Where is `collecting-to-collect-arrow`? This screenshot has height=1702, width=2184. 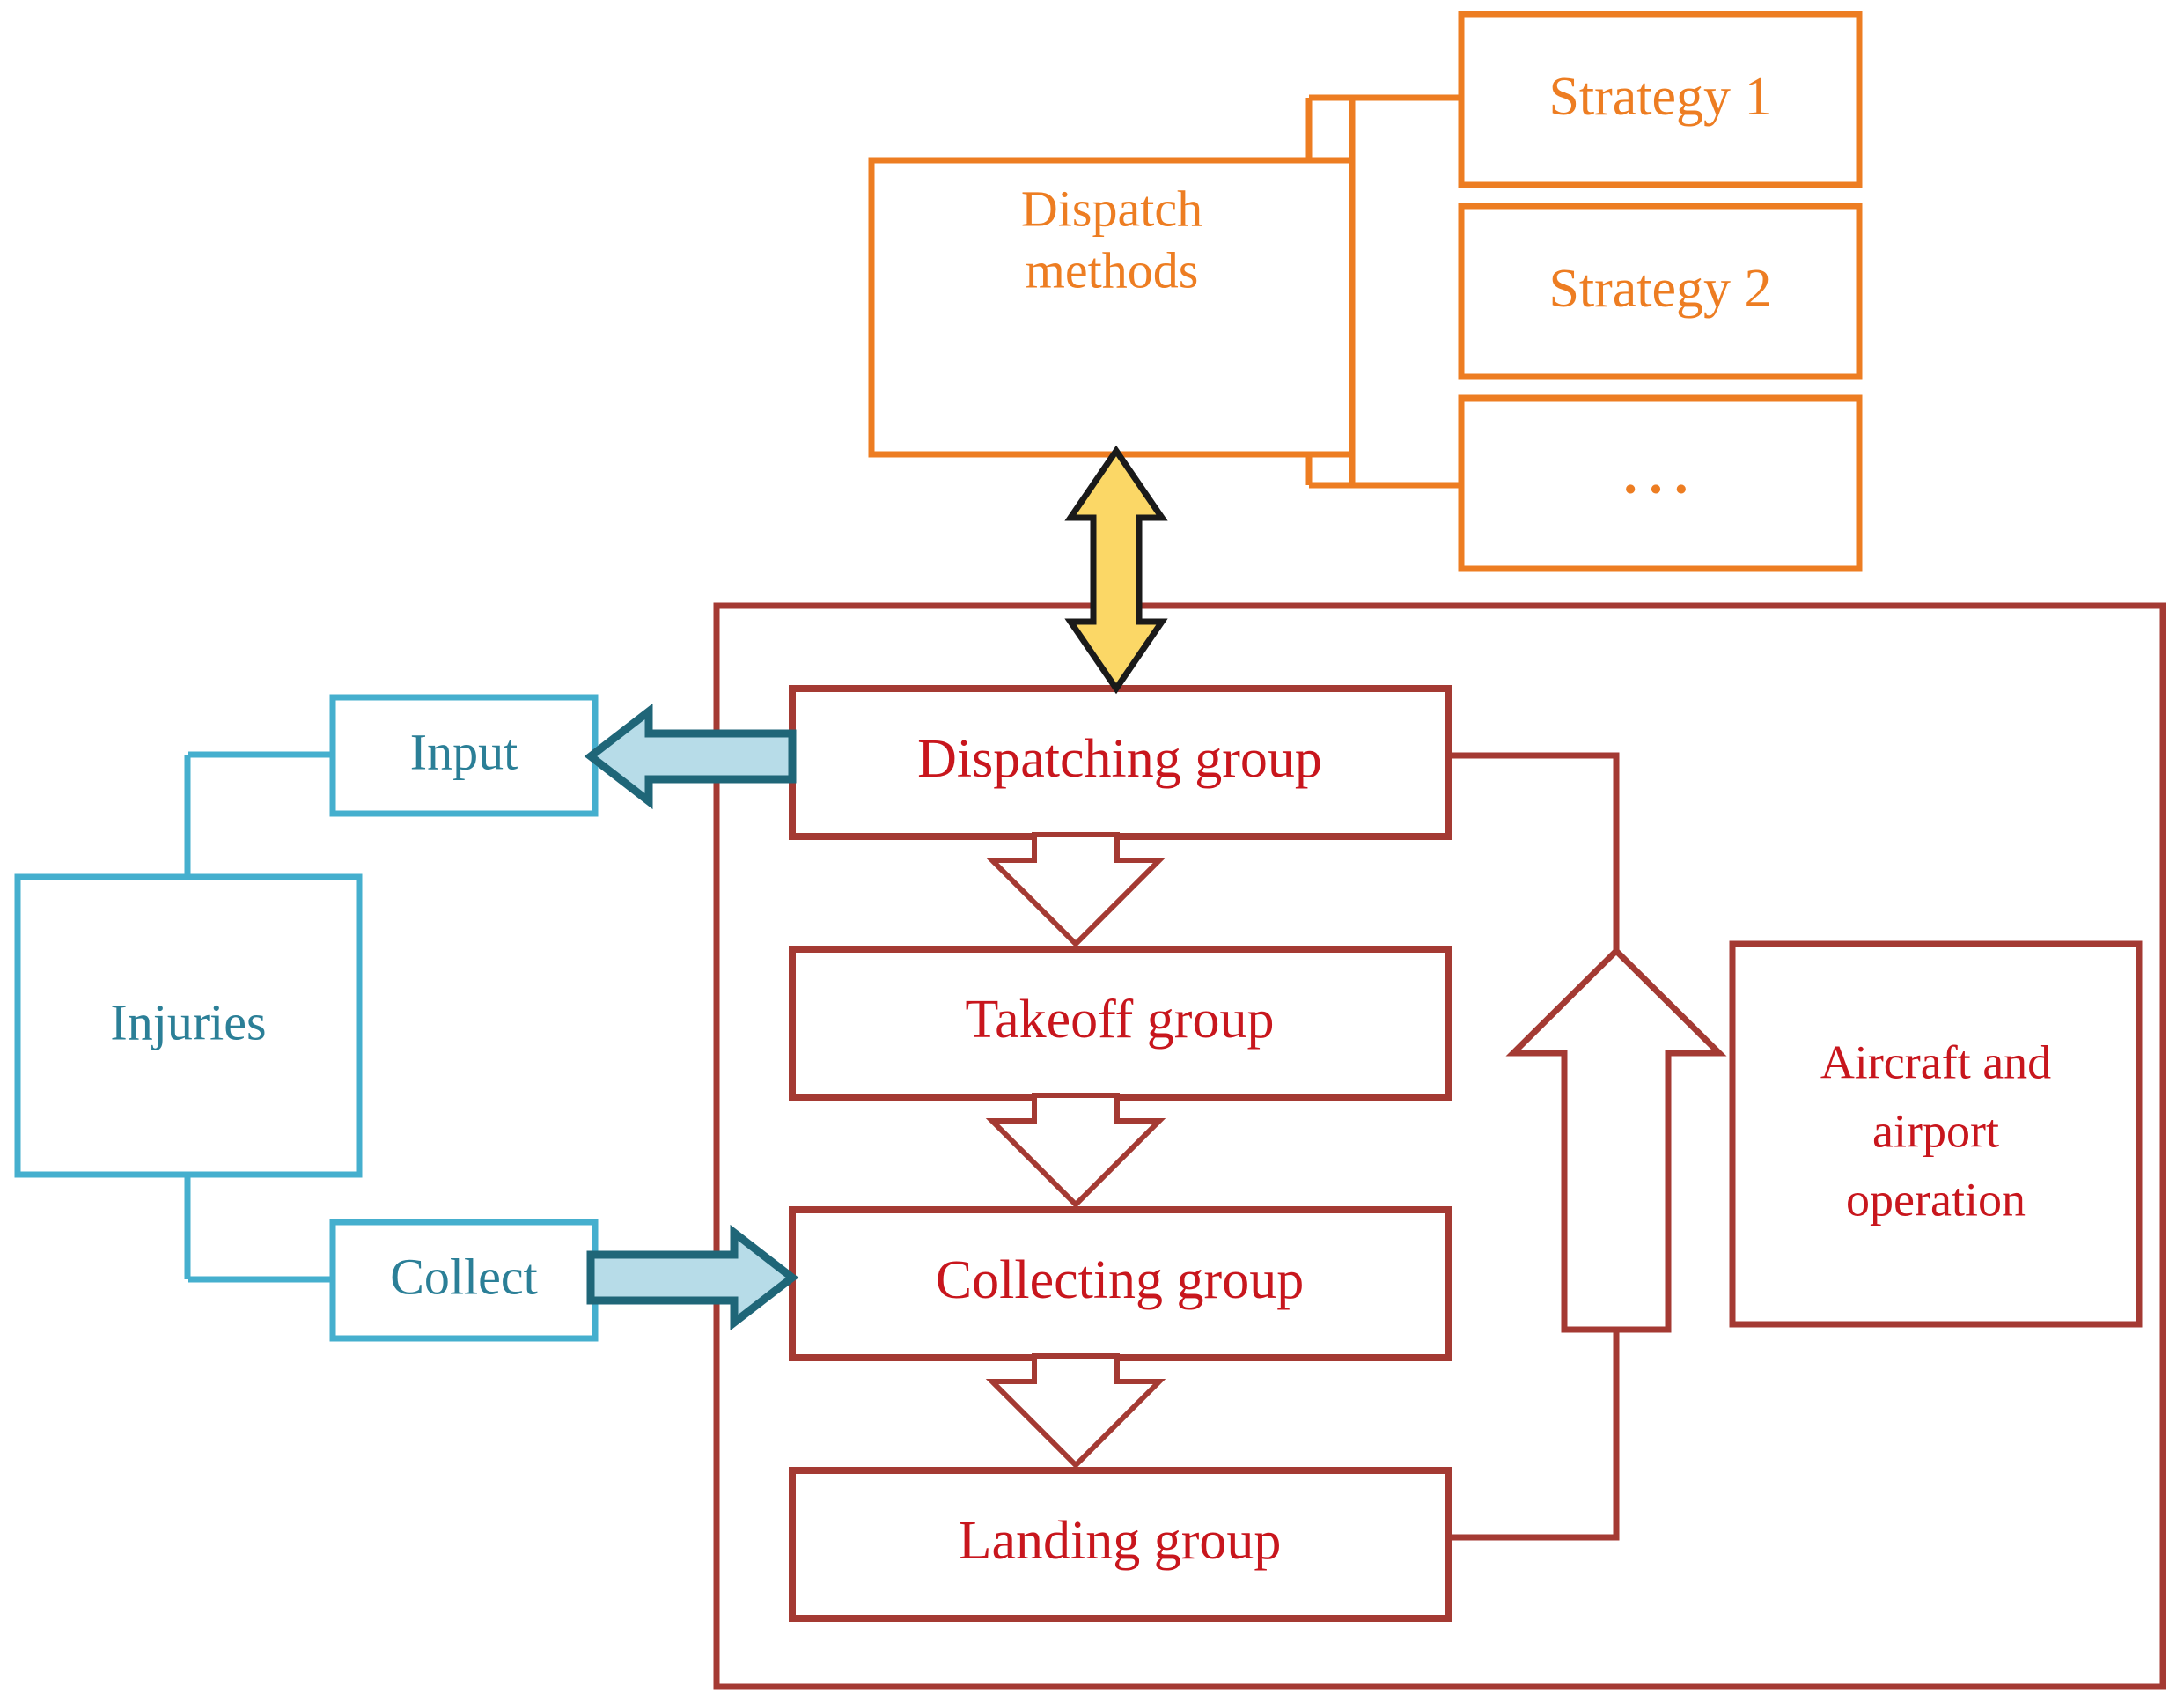
collecting-to-collect-arrow is located at coordinates (692, 1277).